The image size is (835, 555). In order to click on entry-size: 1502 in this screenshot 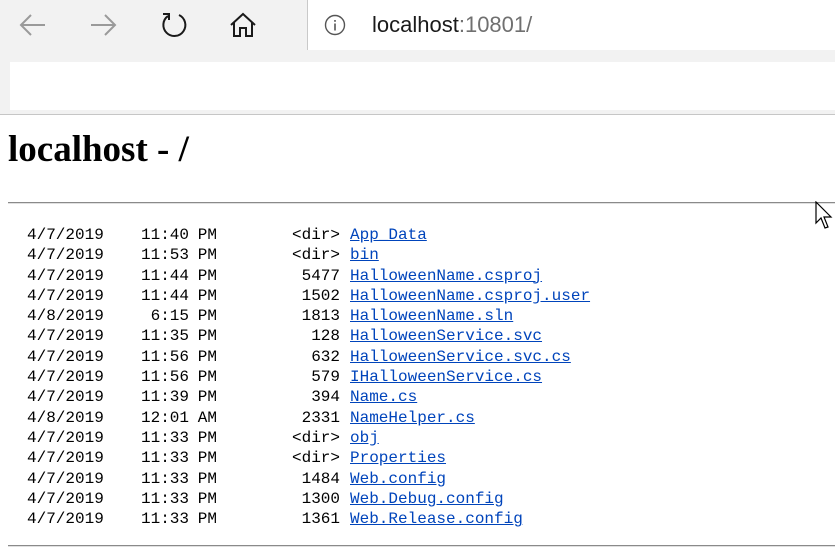, I will do `click(320, 295)`.